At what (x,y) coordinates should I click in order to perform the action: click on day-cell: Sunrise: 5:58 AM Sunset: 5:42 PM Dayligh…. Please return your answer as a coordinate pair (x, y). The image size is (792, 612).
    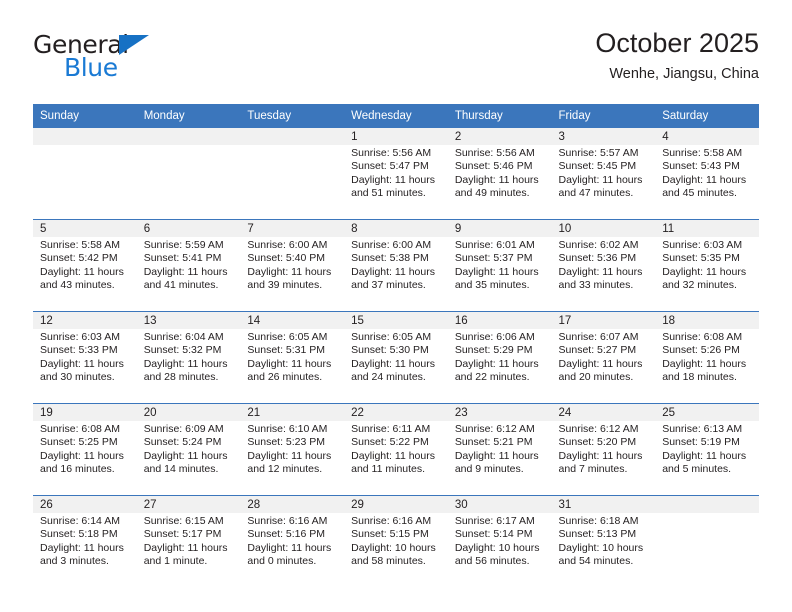
    Looking at the image, I should click on (85, 274).